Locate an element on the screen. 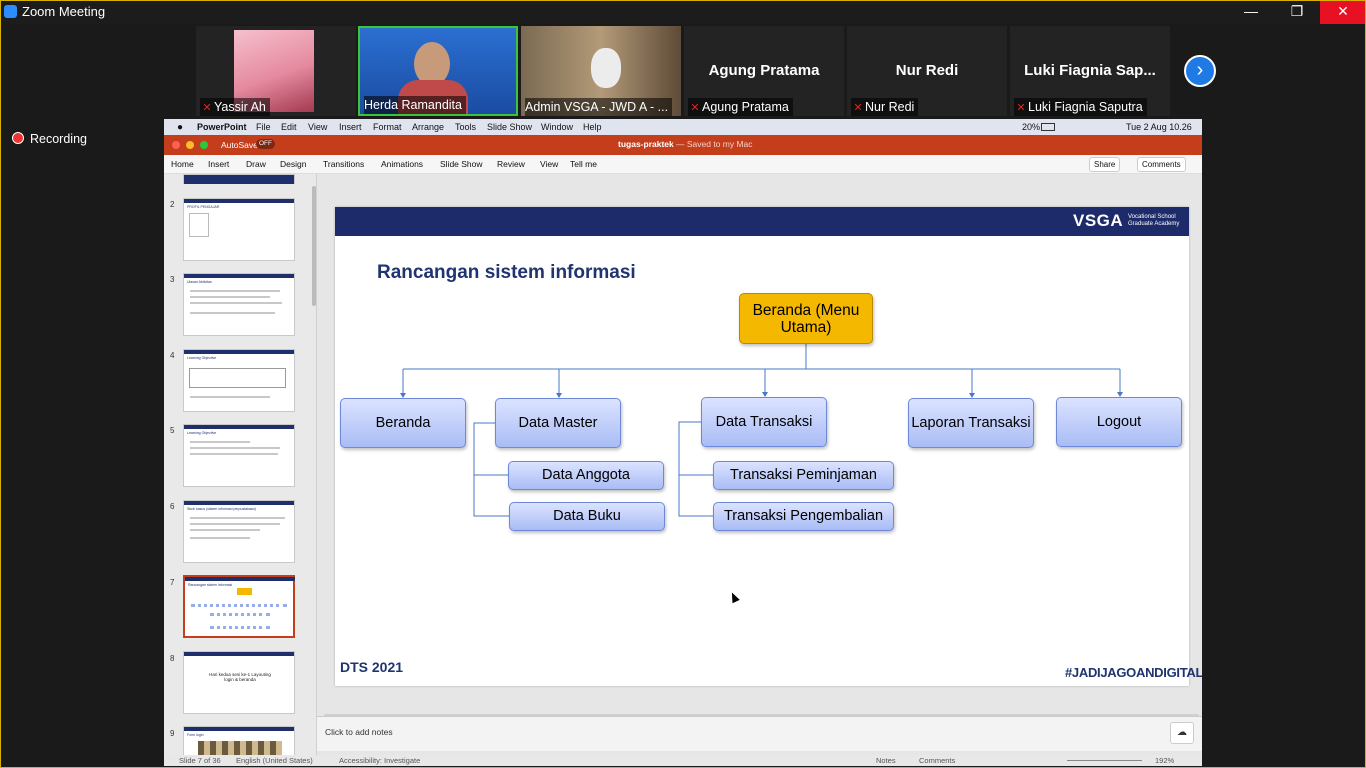 This screenshot has width=1366, height=768. slide-thumbnail: Ulasan Aktivitas is located at coordinates (239, 304).